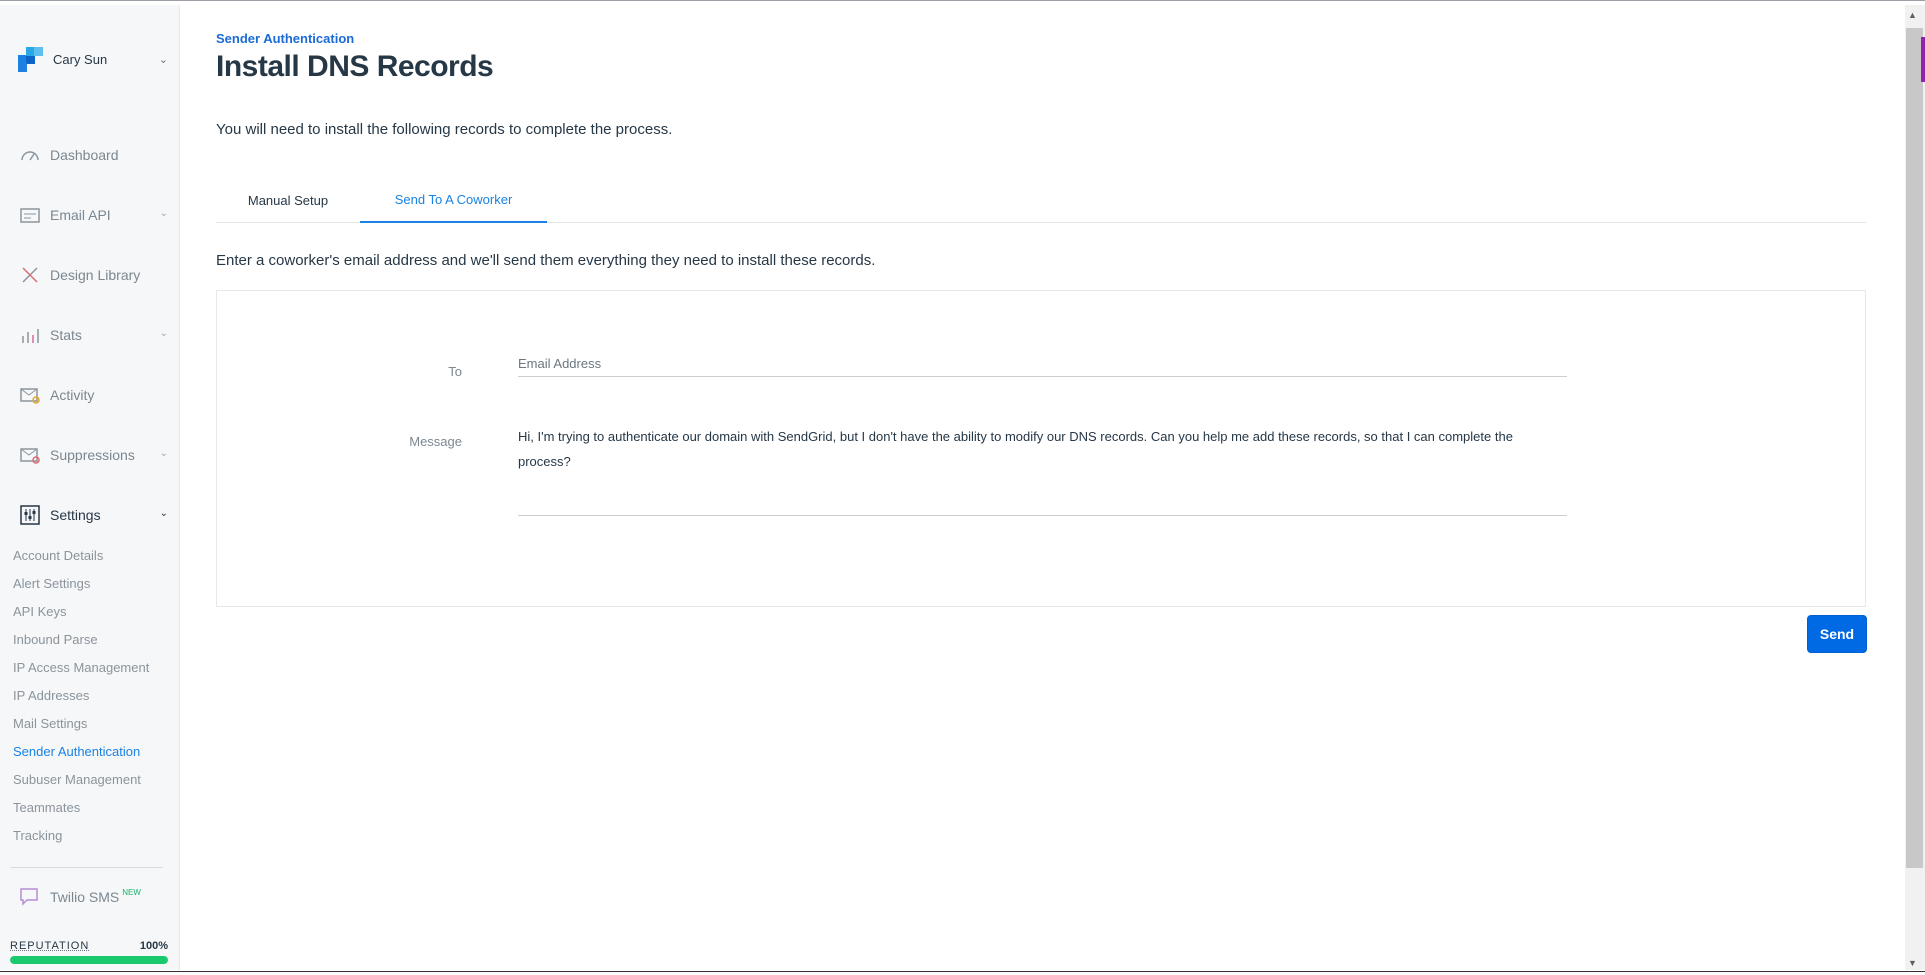  I want to click on scroll-down-icon: ▼, so click(1912, 963).